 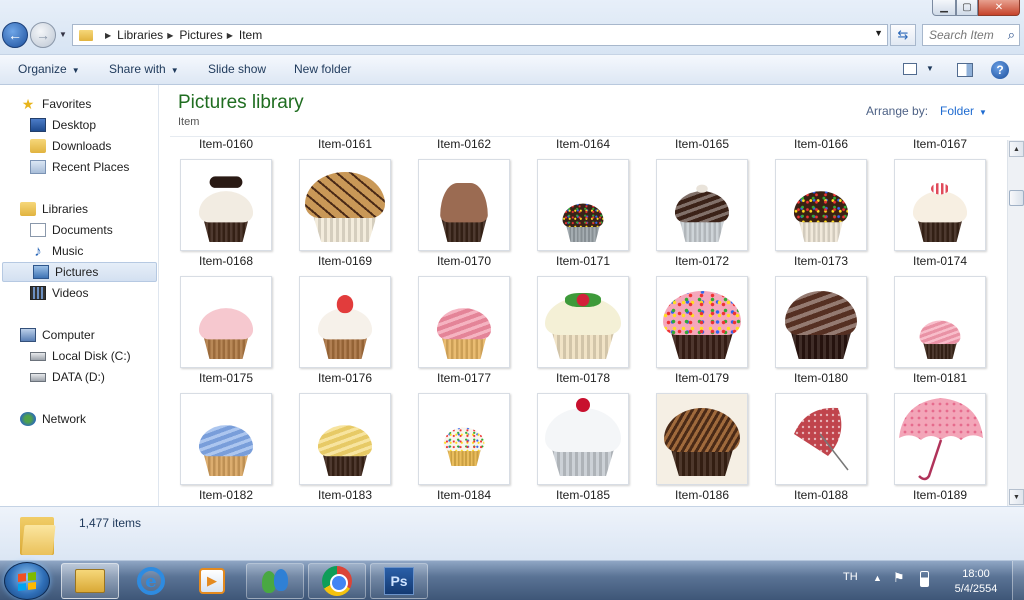 I want to click on nav-local-disk: Local Disk (C:), so click(x=80, y=356).